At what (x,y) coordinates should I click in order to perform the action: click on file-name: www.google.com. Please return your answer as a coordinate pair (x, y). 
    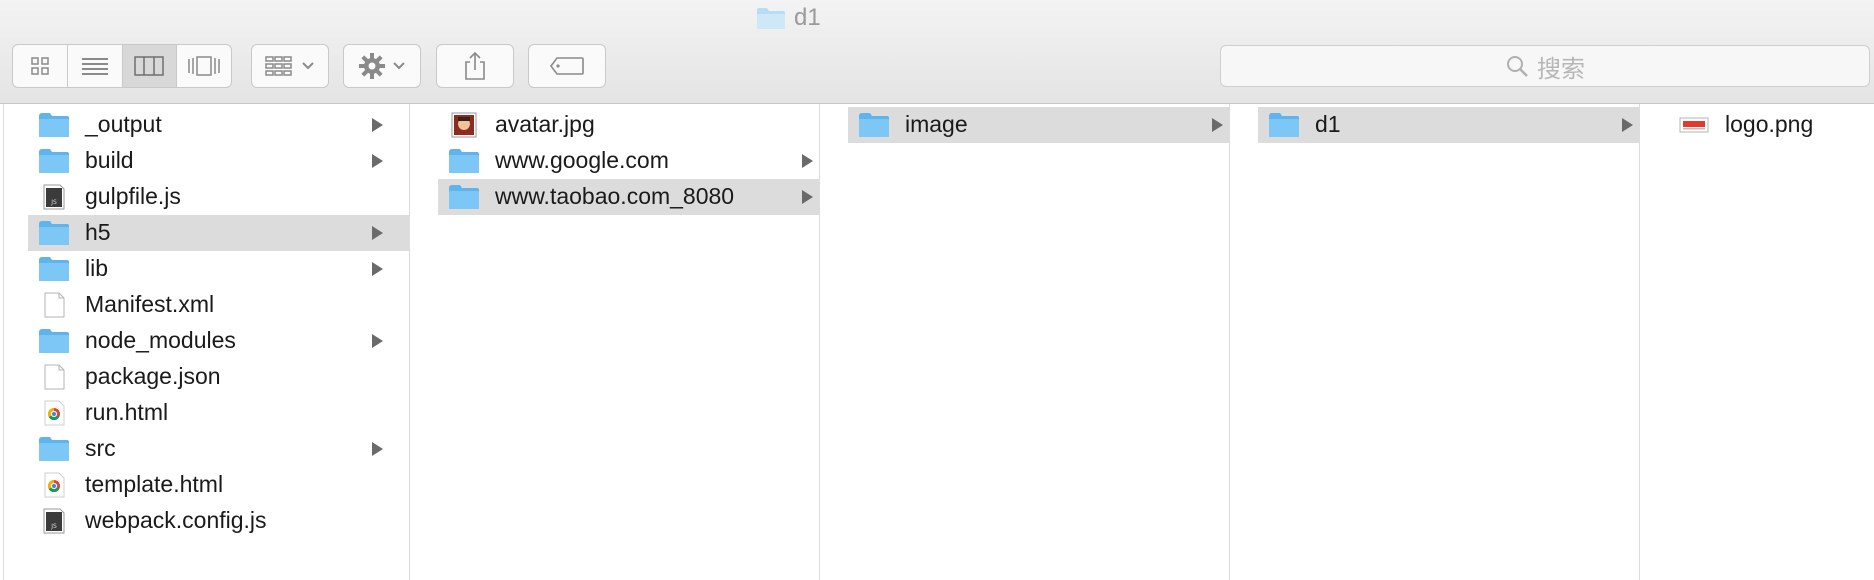
    Looking at the image, I should click on (582, 160).